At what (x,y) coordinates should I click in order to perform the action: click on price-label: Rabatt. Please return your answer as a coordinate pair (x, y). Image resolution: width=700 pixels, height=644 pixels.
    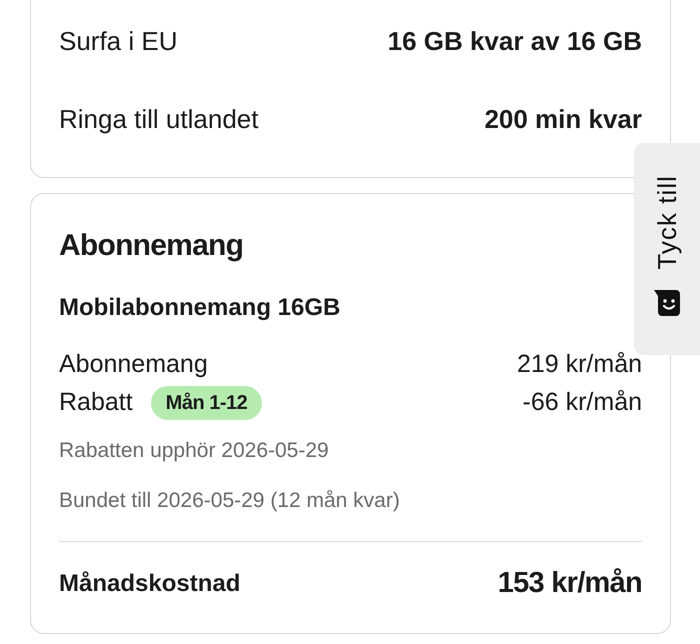
    Looking at the image, I should click on (96, 402).